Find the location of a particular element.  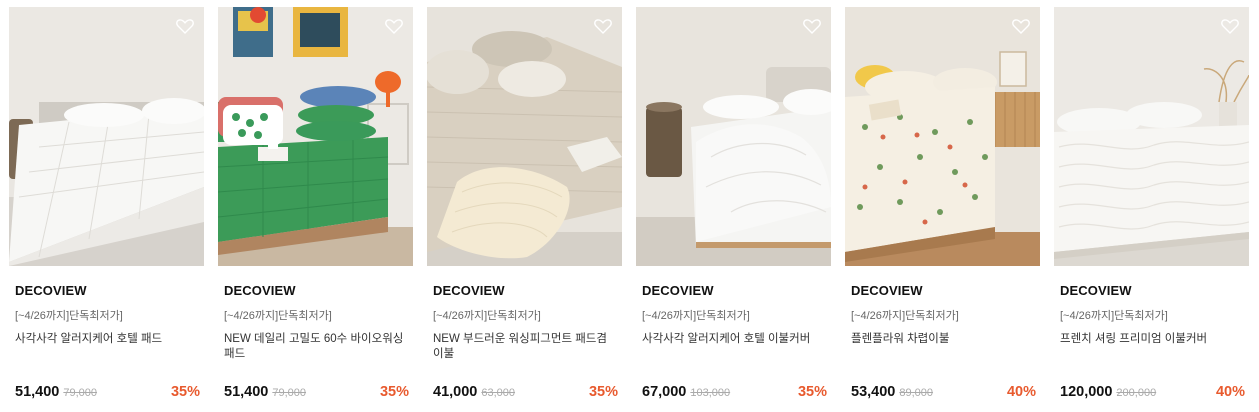

product-name: 프렌치 셔링 프리미엄 이불커버 is located at coordinates (1152, 339).